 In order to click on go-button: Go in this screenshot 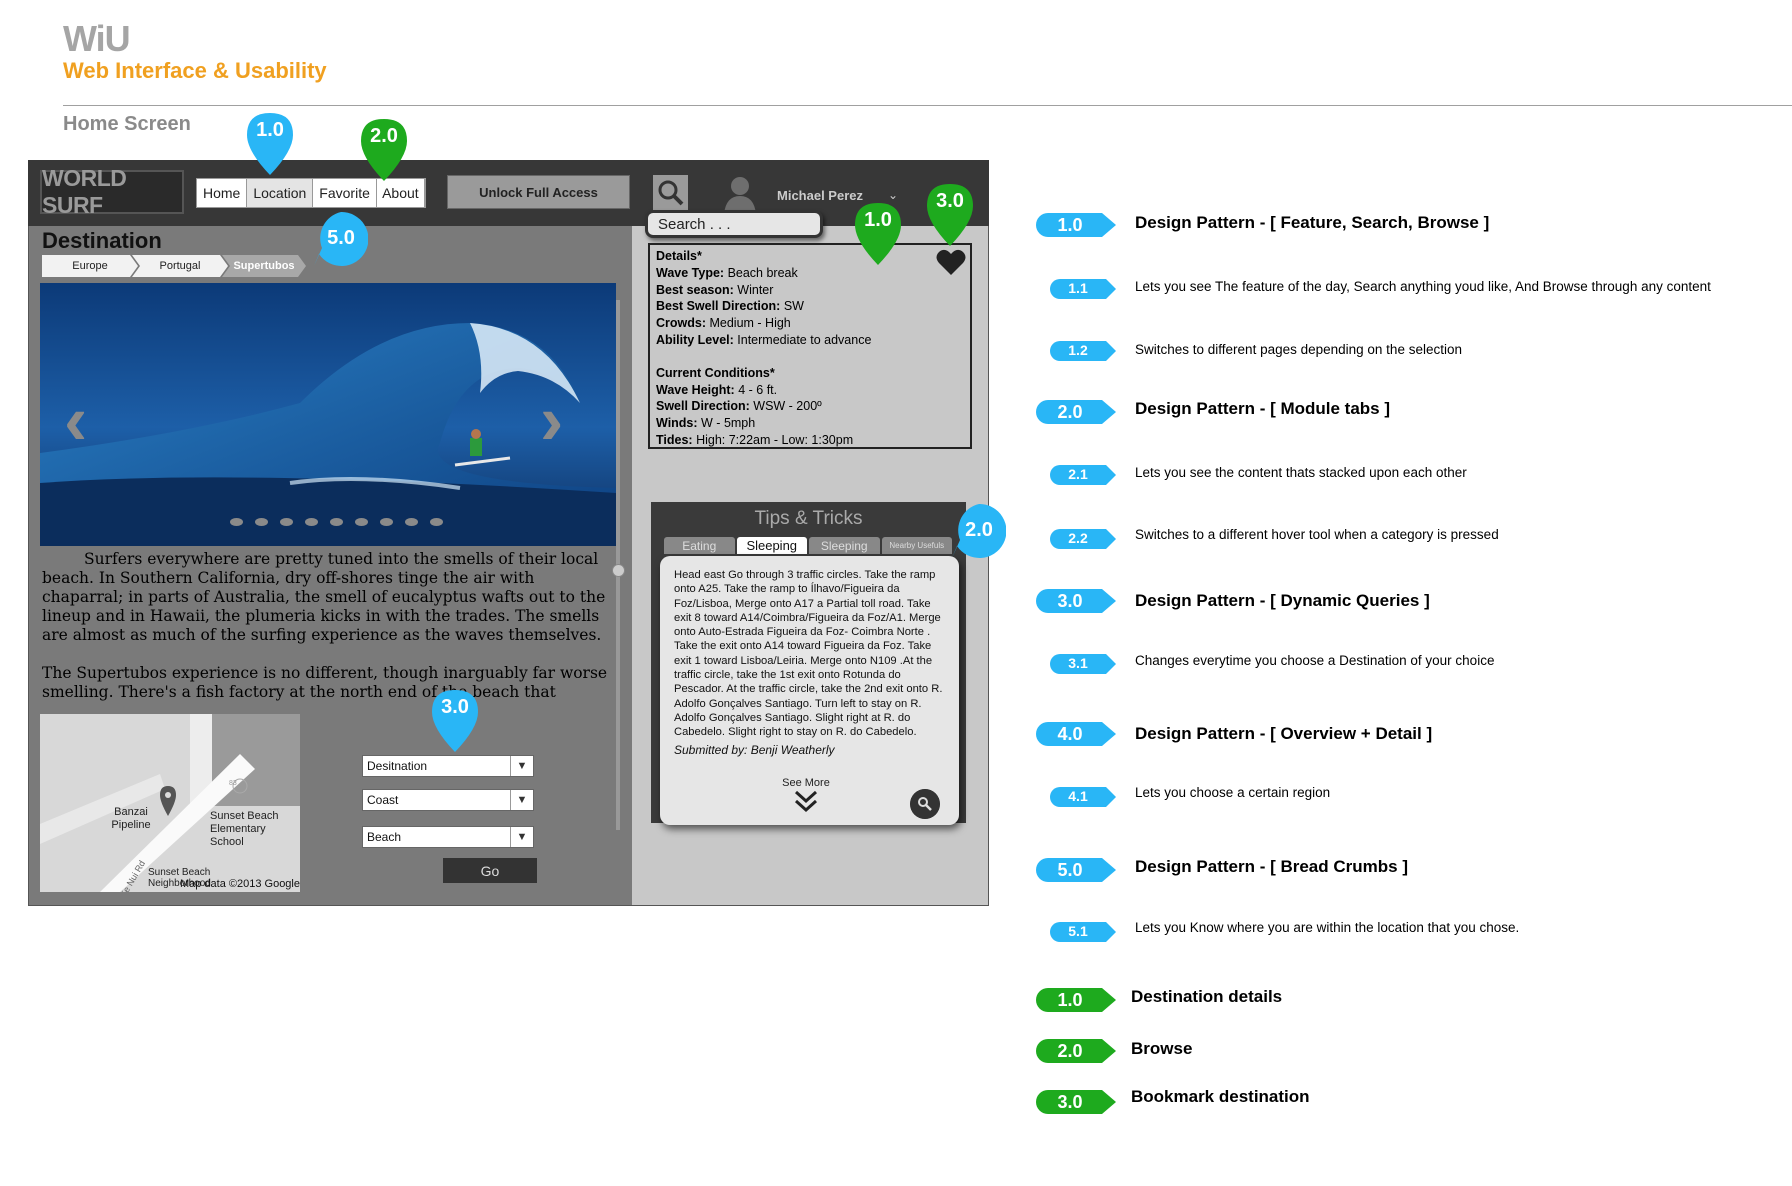, I will do `click(490, 870)`.